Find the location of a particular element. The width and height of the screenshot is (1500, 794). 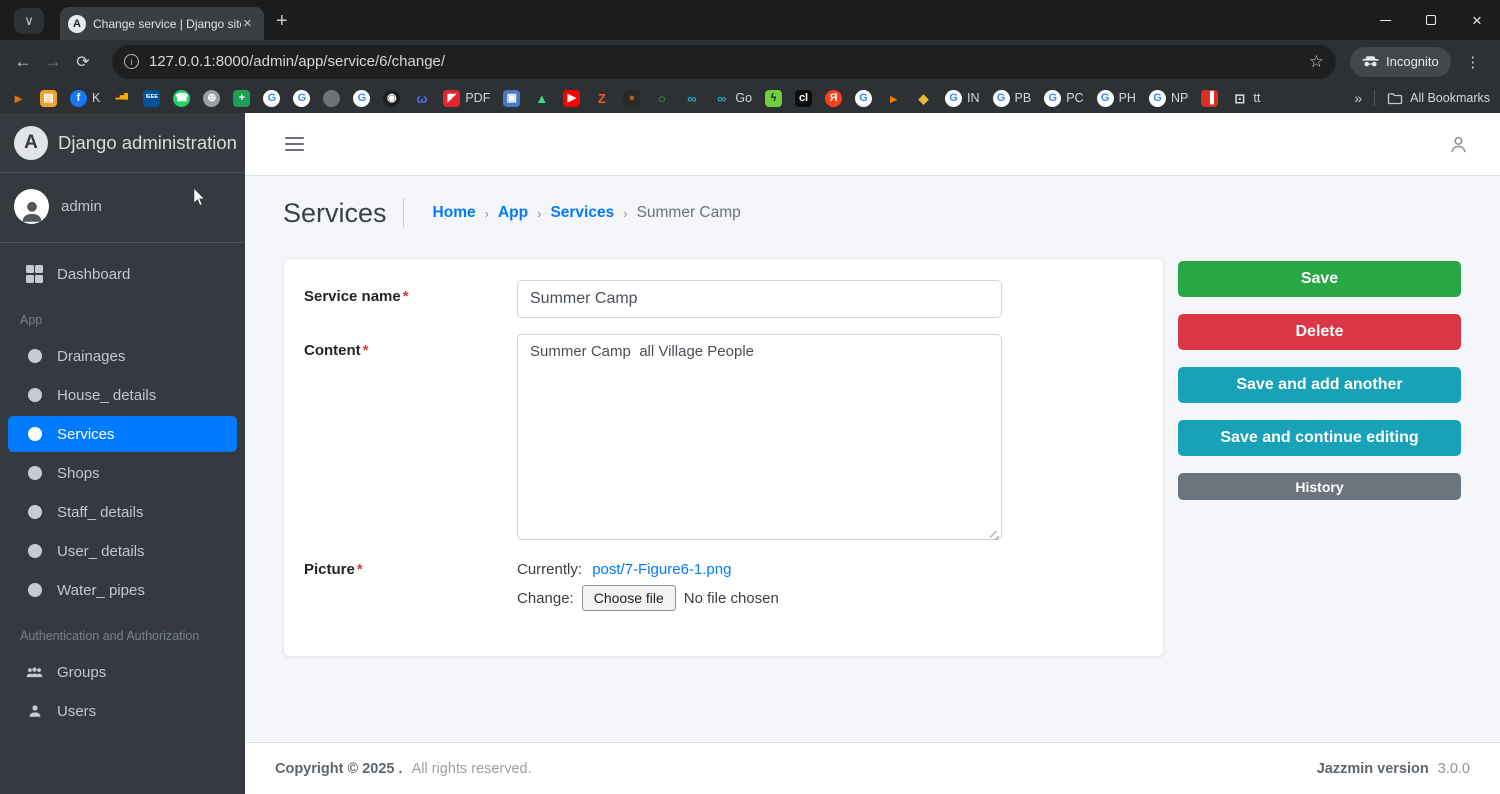

bookmark-github is located at coordinates (332, 98).